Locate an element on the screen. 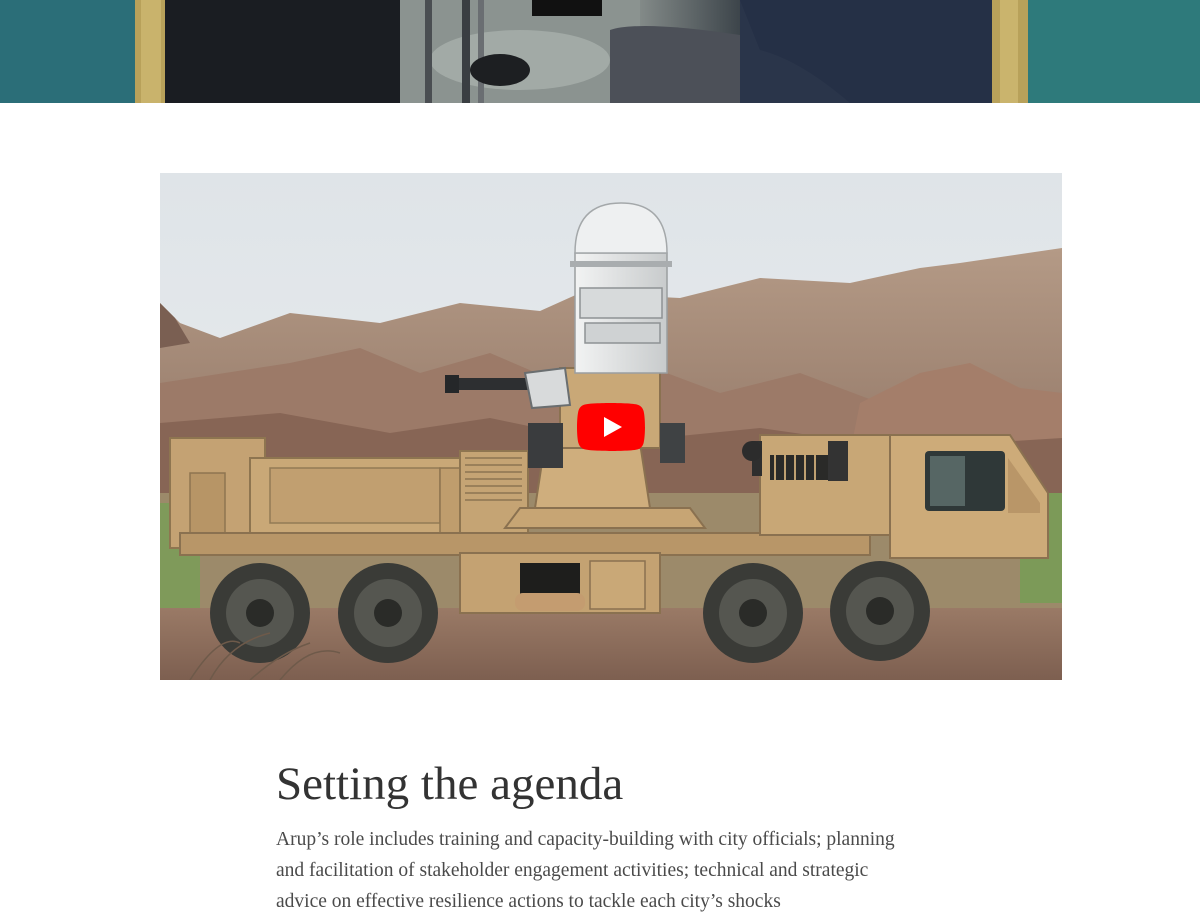 This screenshot has width=1200, height=917. play-icon is located at coordinates (611, 427).